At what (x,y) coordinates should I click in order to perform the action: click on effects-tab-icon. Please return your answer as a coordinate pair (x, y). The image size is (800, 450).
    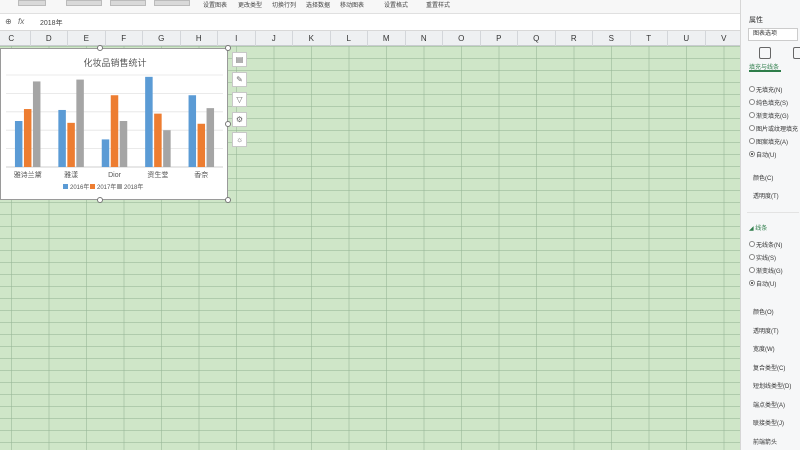
    Looking at the image, I should click on (796, 53).